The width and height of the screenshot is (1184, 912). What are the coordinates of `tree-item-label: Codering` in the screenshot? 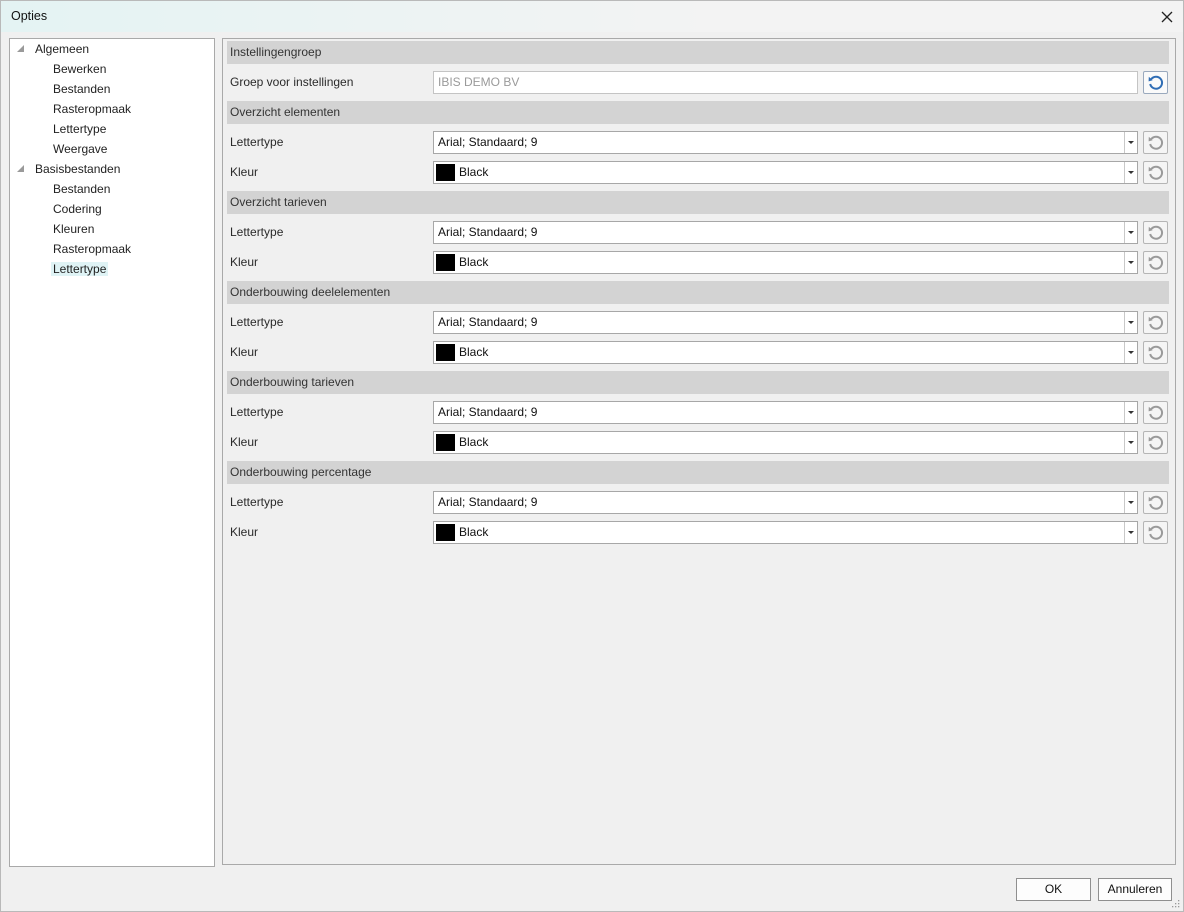 It's located at (77, 209).